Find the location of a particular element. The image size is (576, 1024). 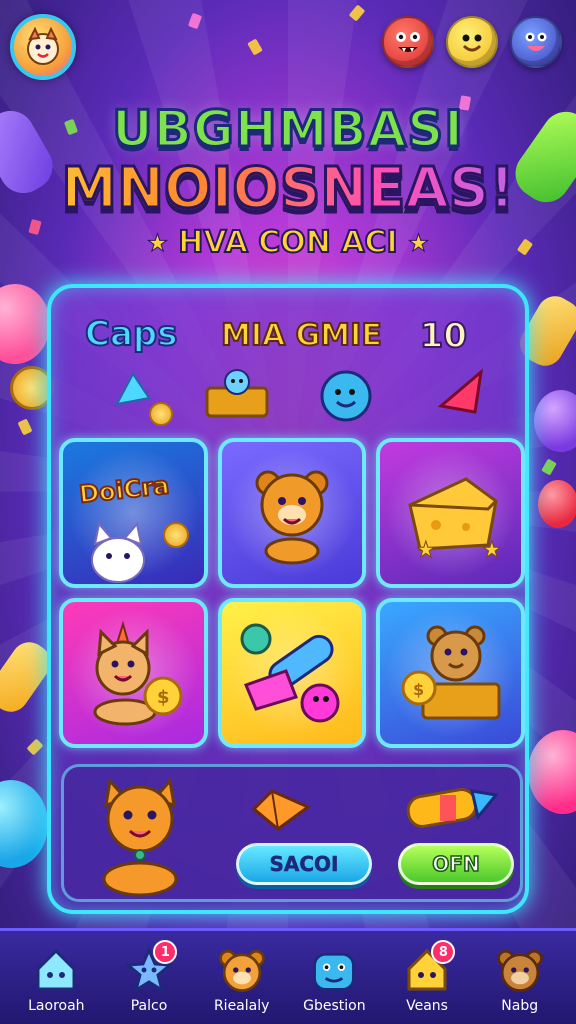

white-cat-icon is located at coordinates (118, 552).